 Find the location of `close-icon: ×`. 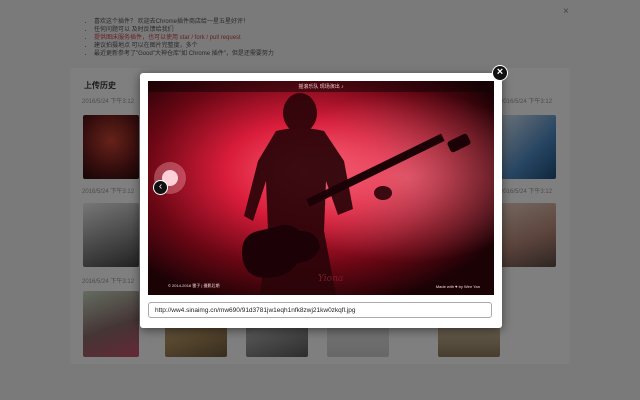

close-icon: × is located at coordinates (500, 72).